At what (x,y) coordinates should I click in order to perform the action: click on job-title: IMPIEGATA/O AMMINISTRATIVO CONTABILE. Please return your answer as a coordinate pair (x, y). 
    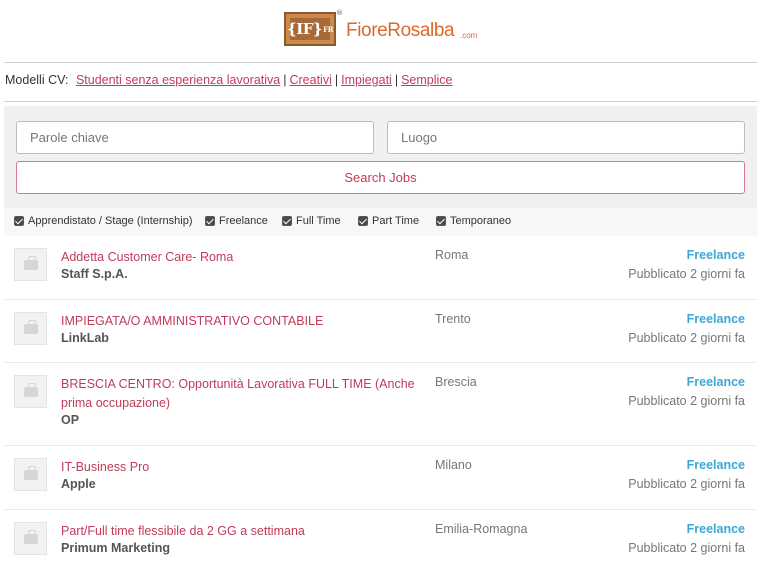
    Looking at the image, I should click on (241, 321).